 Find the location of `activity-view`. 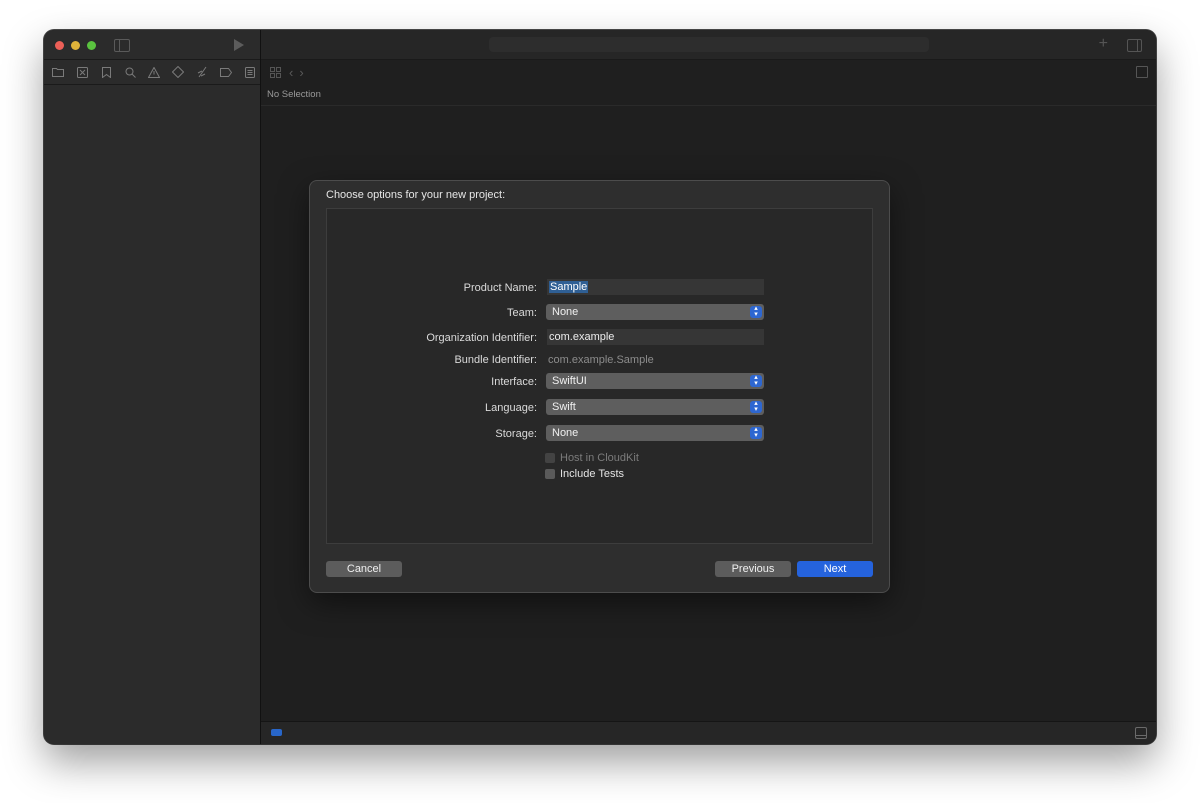

activity-view is located at coordinates (709, 44).